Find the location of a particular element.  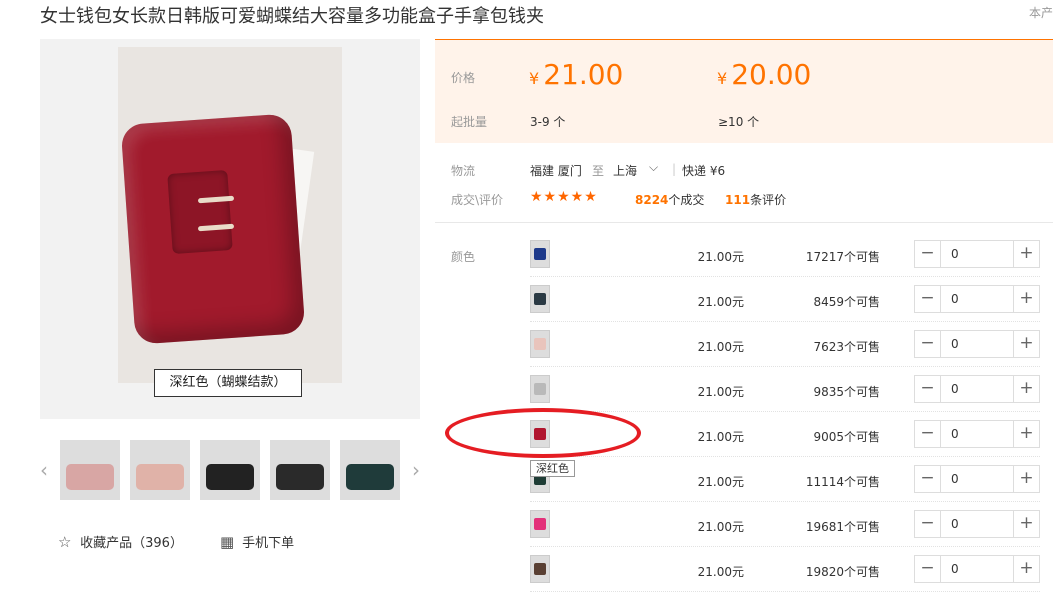

review-count: 111条评价 is located at coordinates (755, 199).